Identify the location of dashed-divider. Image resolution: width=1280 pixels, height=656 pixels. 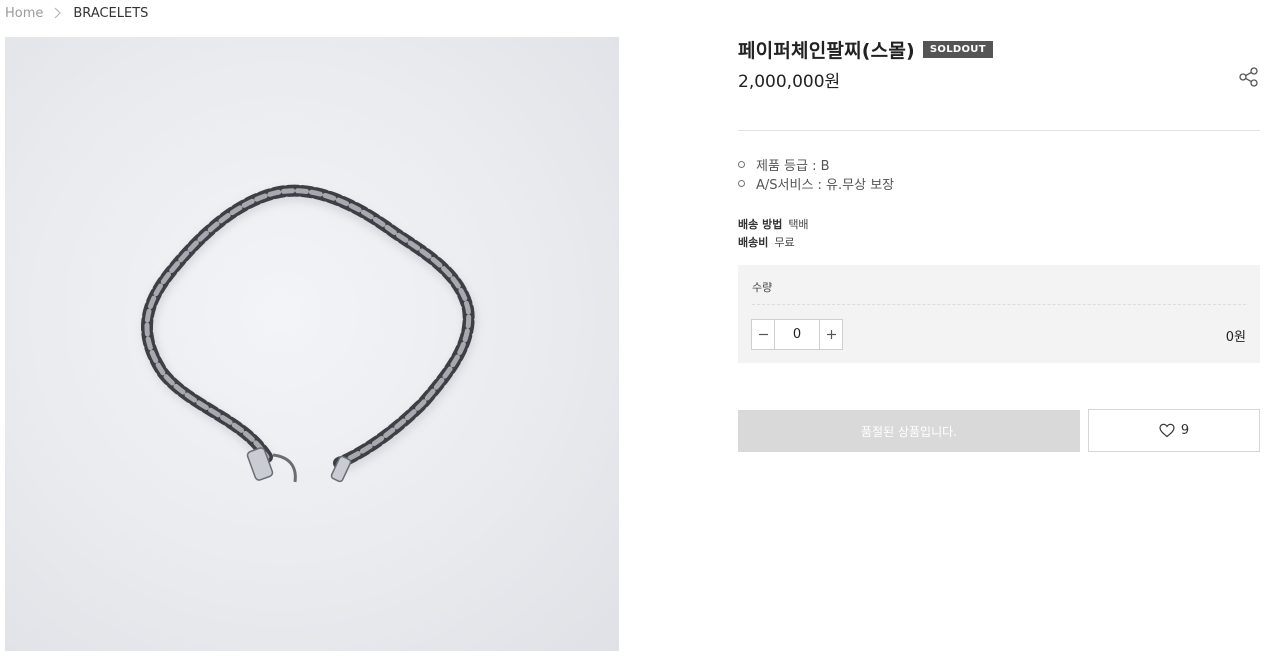
(999, 304).